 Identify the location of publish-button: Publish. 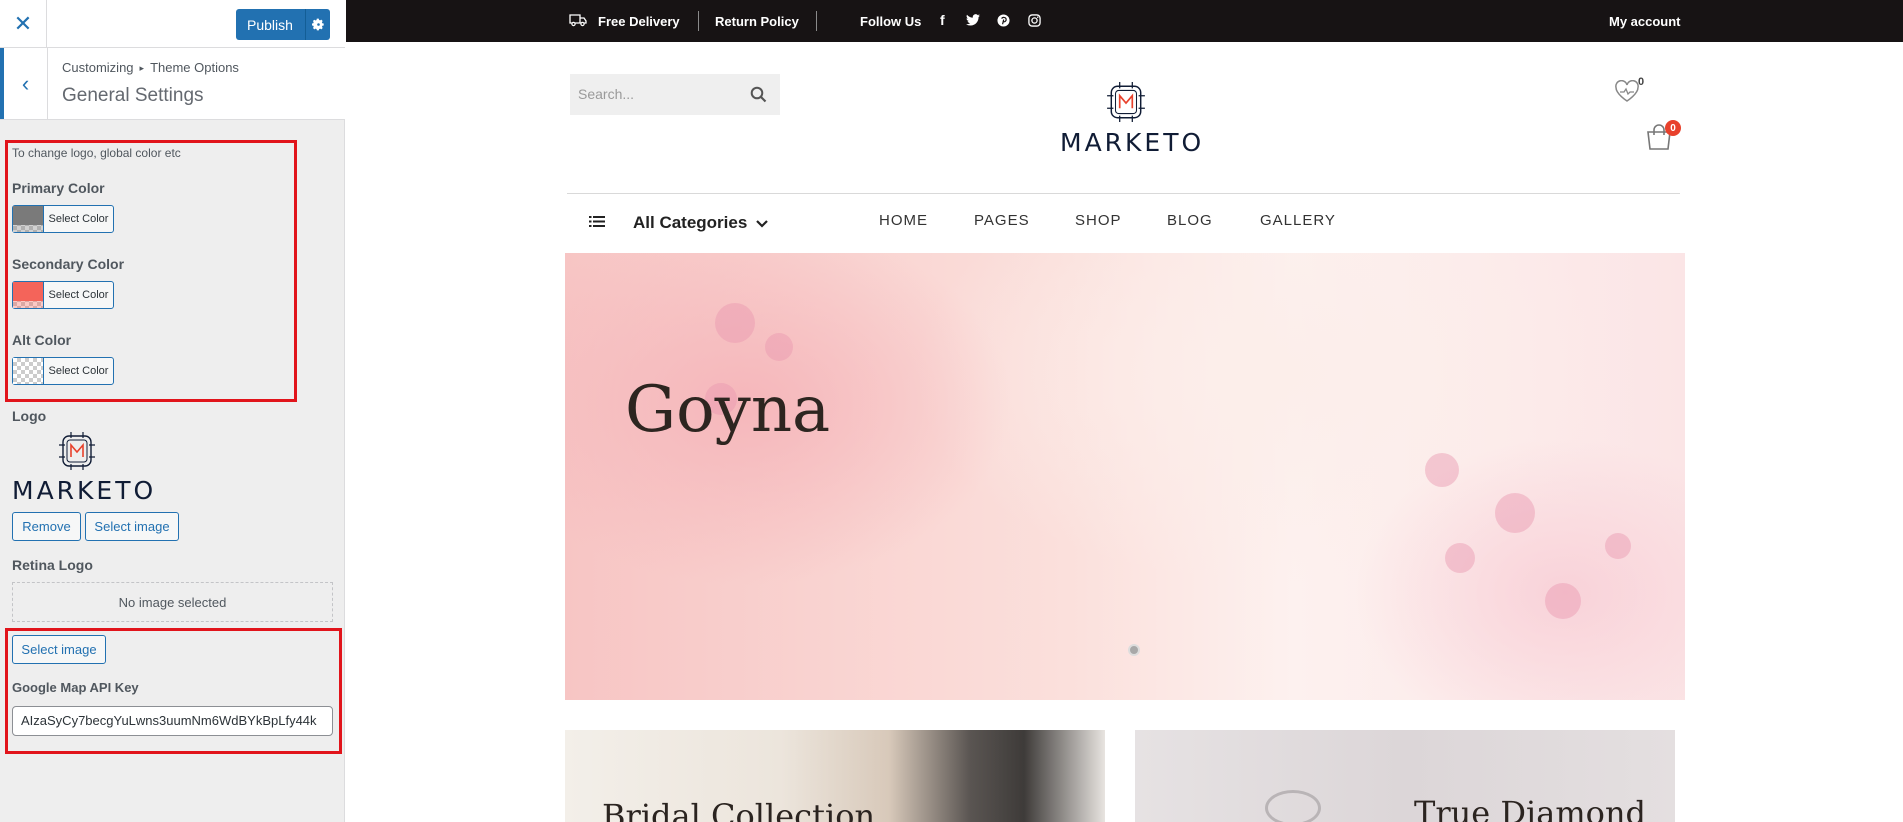
(283, 24).